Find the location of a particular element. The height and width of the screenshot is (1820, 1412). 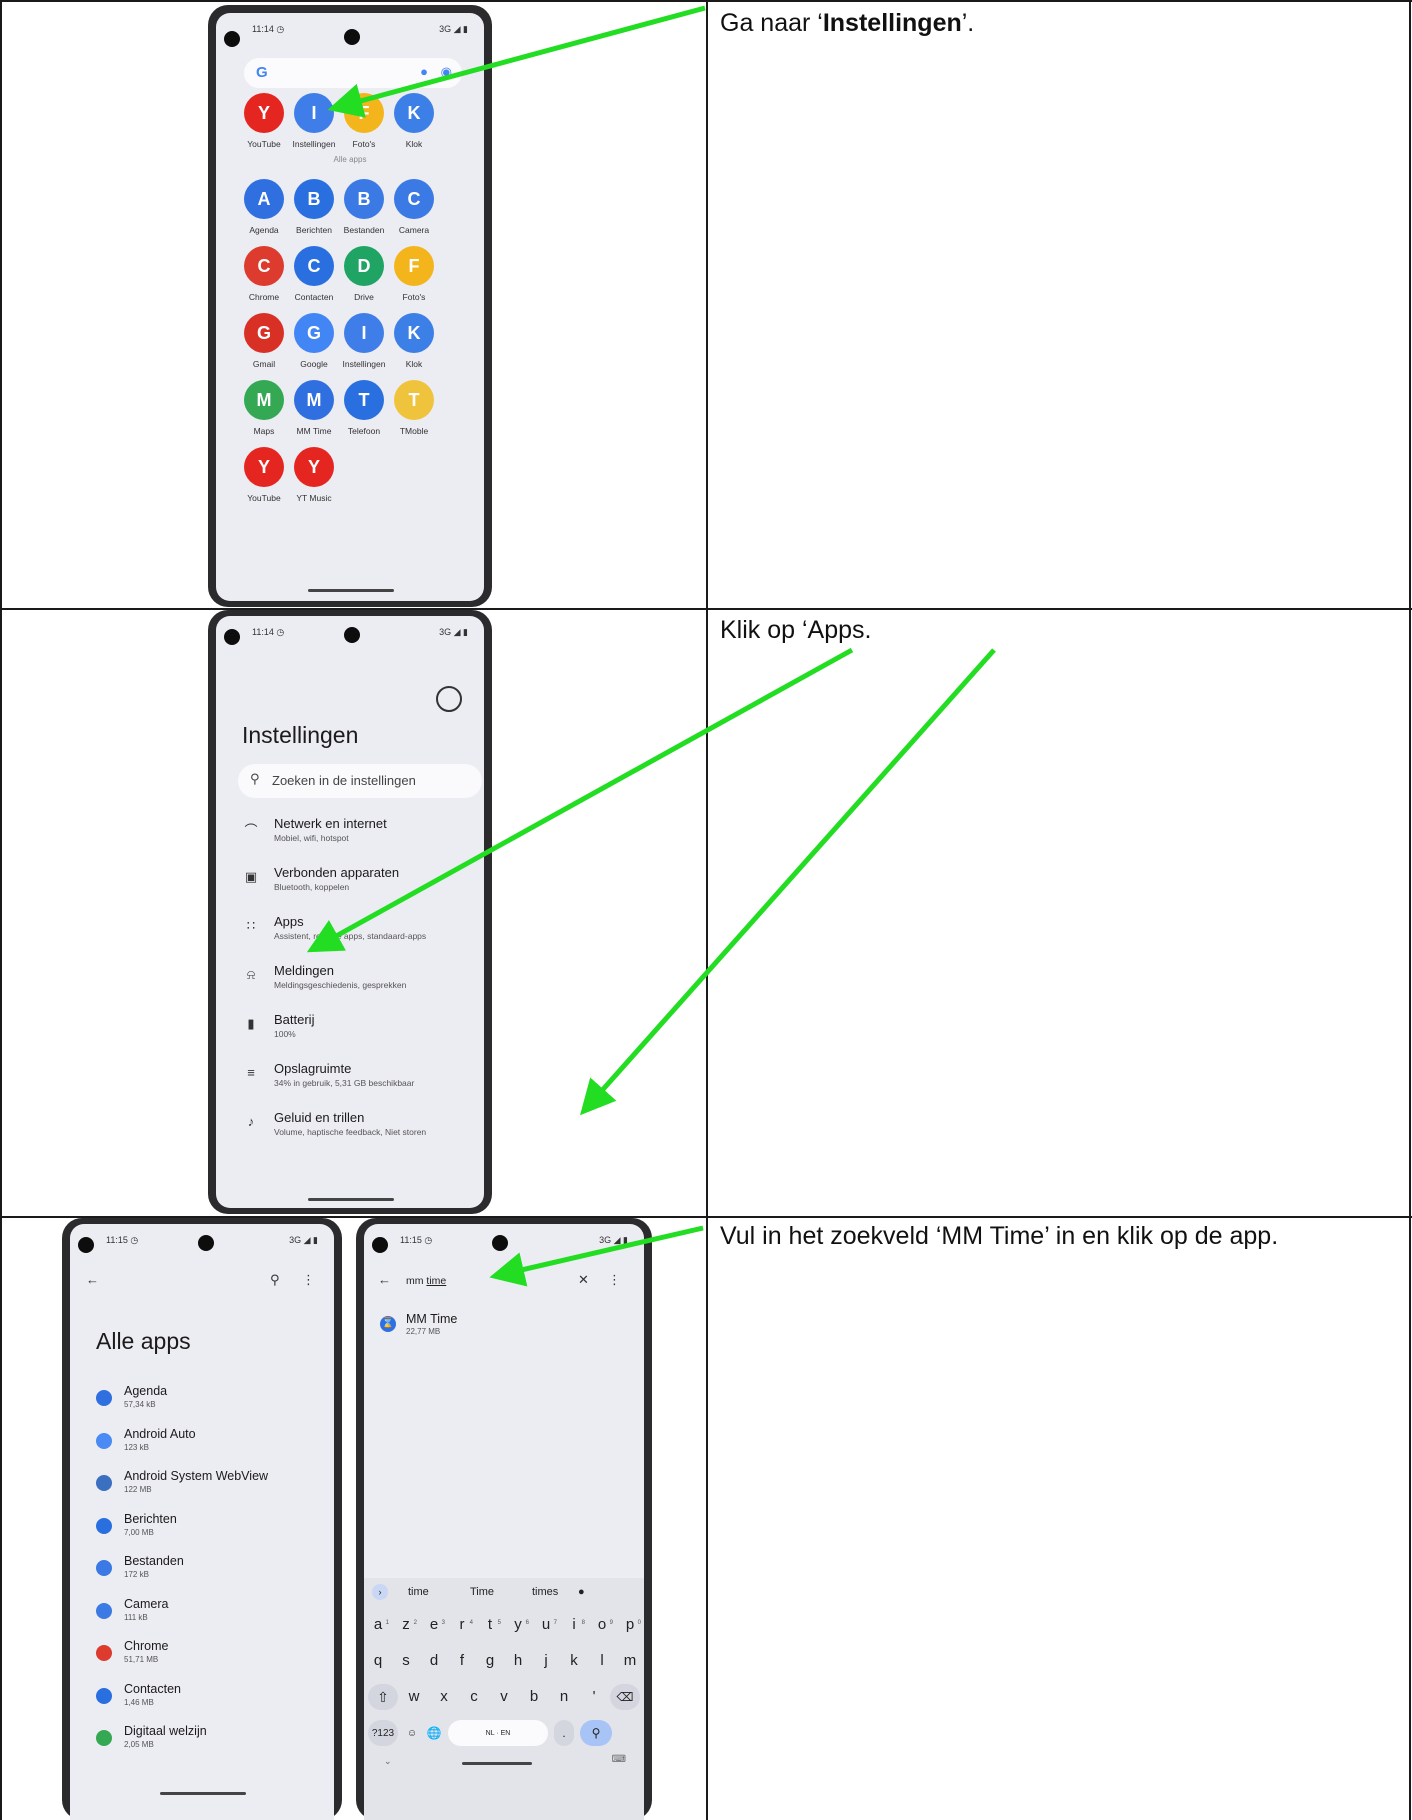

app-search-icon: ⚲ is located at coordinates (275, 1280).